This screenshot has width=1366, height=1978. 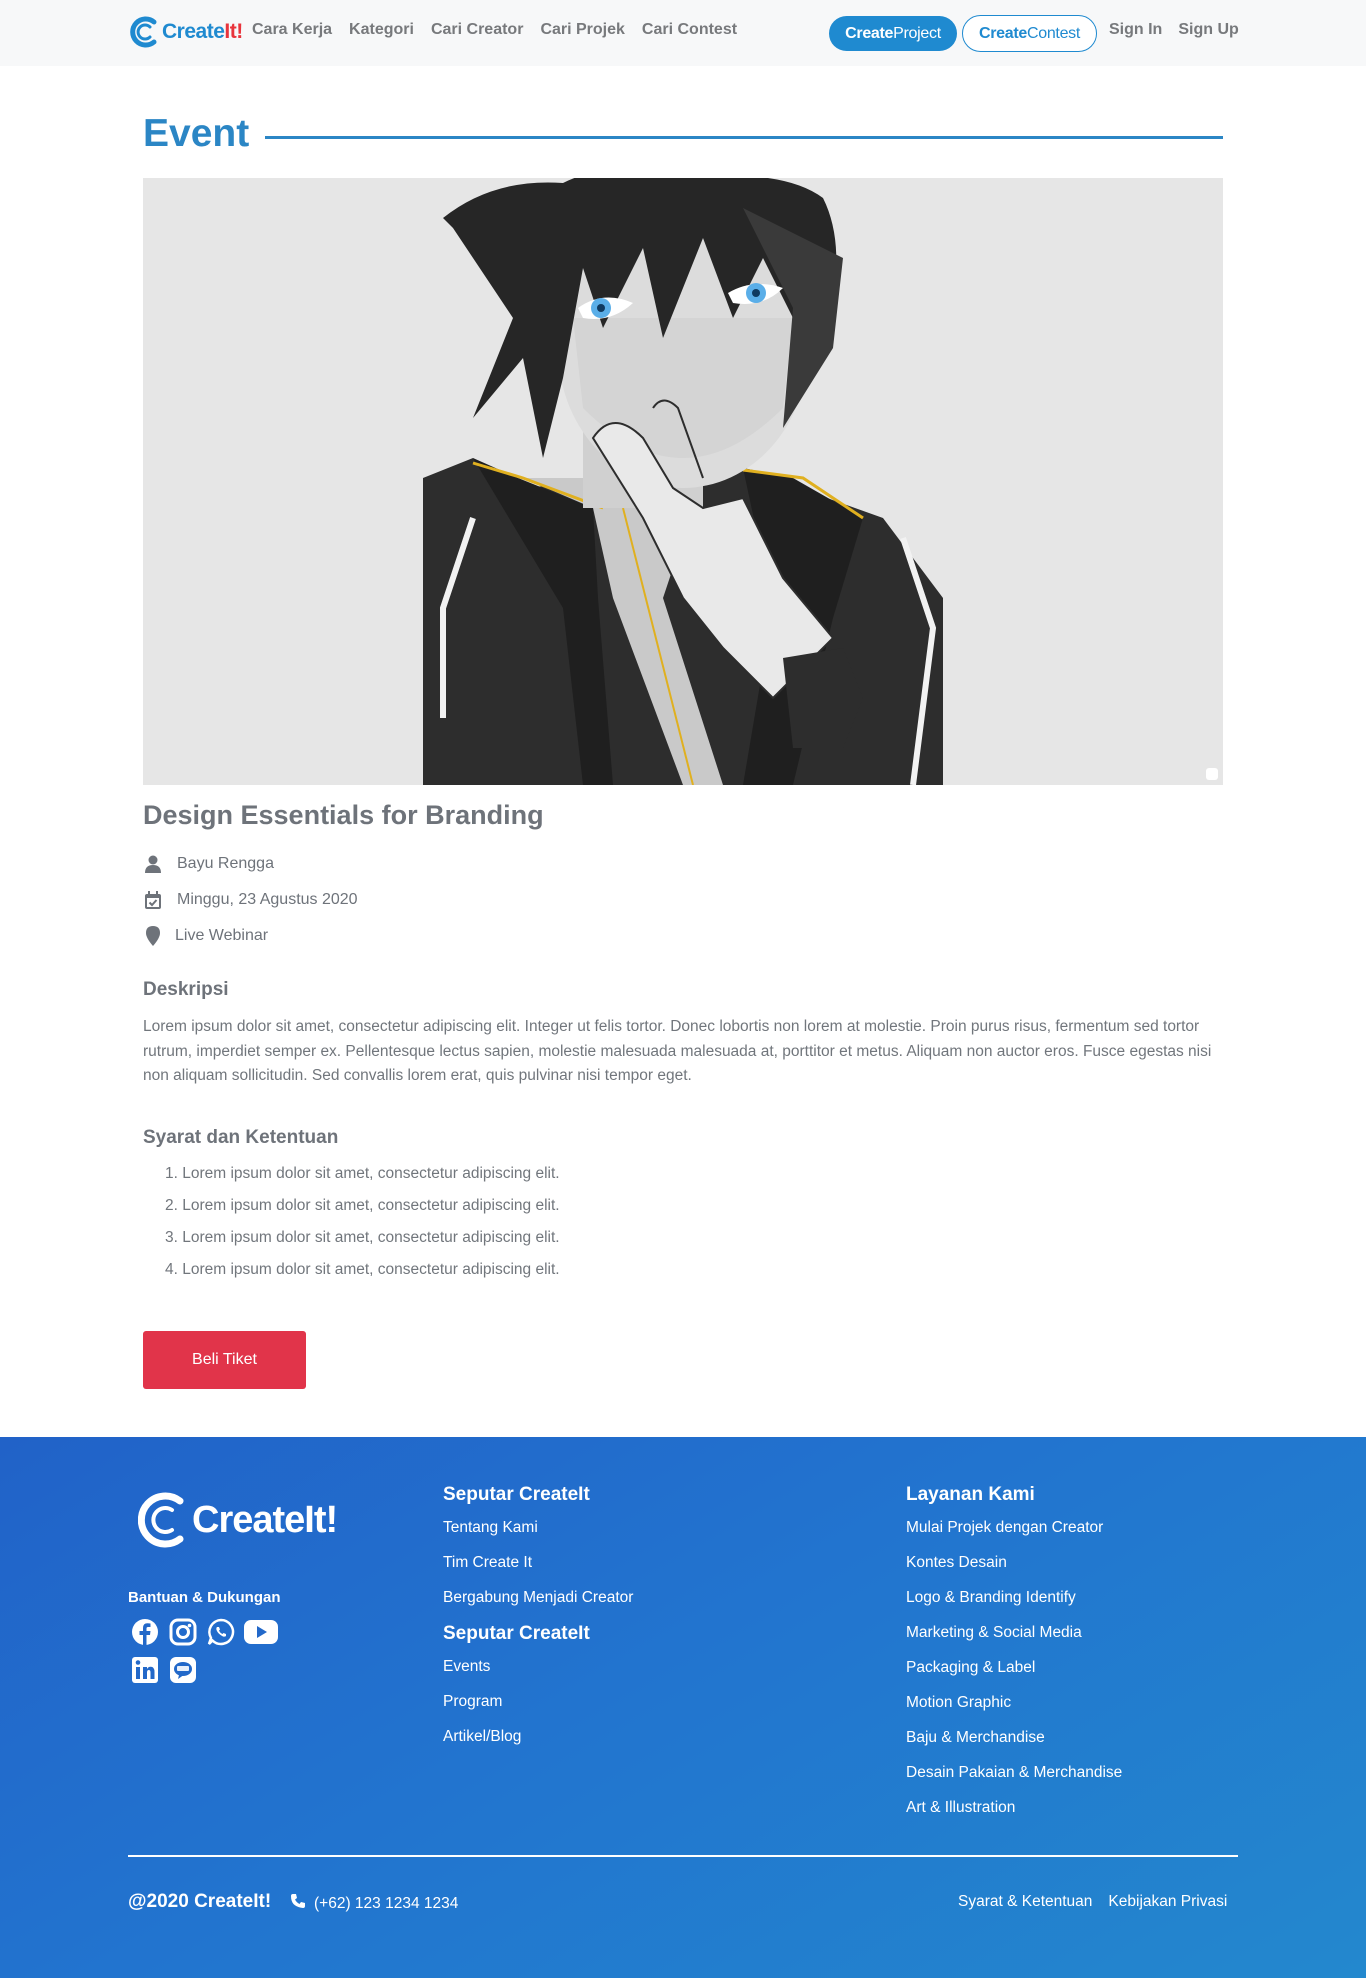 What do you see at coordinates (153, 864) in the screenshot?
I see `user-icon` at bounding box center [153, 864].